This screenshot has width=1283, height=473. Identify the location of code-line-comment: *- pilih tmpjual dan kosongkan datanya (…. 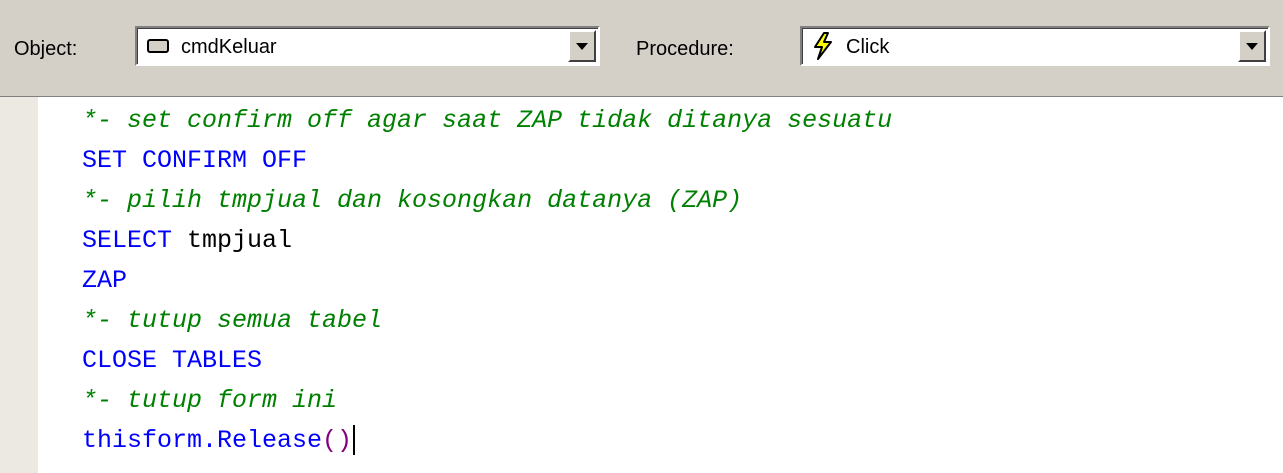
(412, 200).